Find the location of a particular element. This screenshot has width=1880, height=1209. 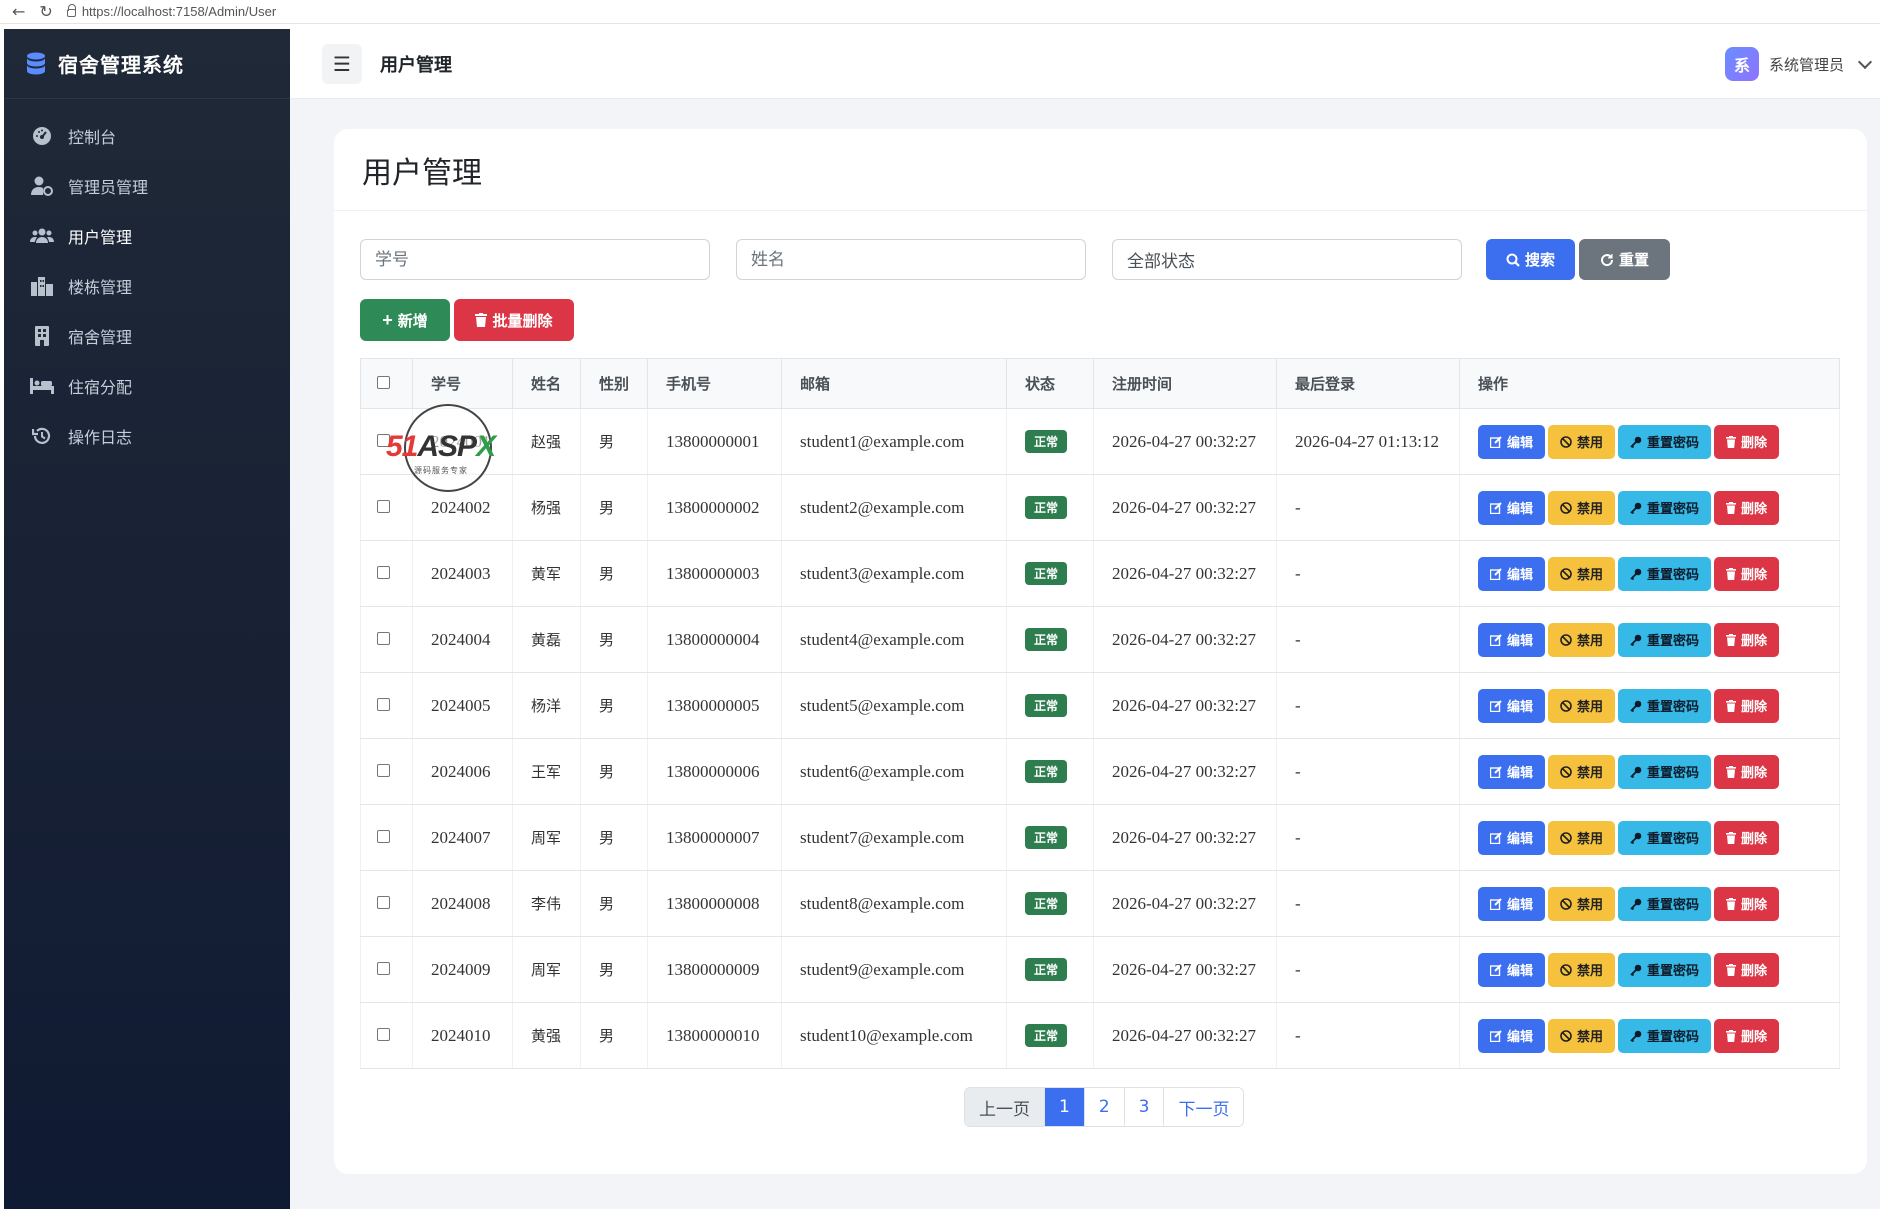

header-name: 姓名 is located at coordinates (546, 383).